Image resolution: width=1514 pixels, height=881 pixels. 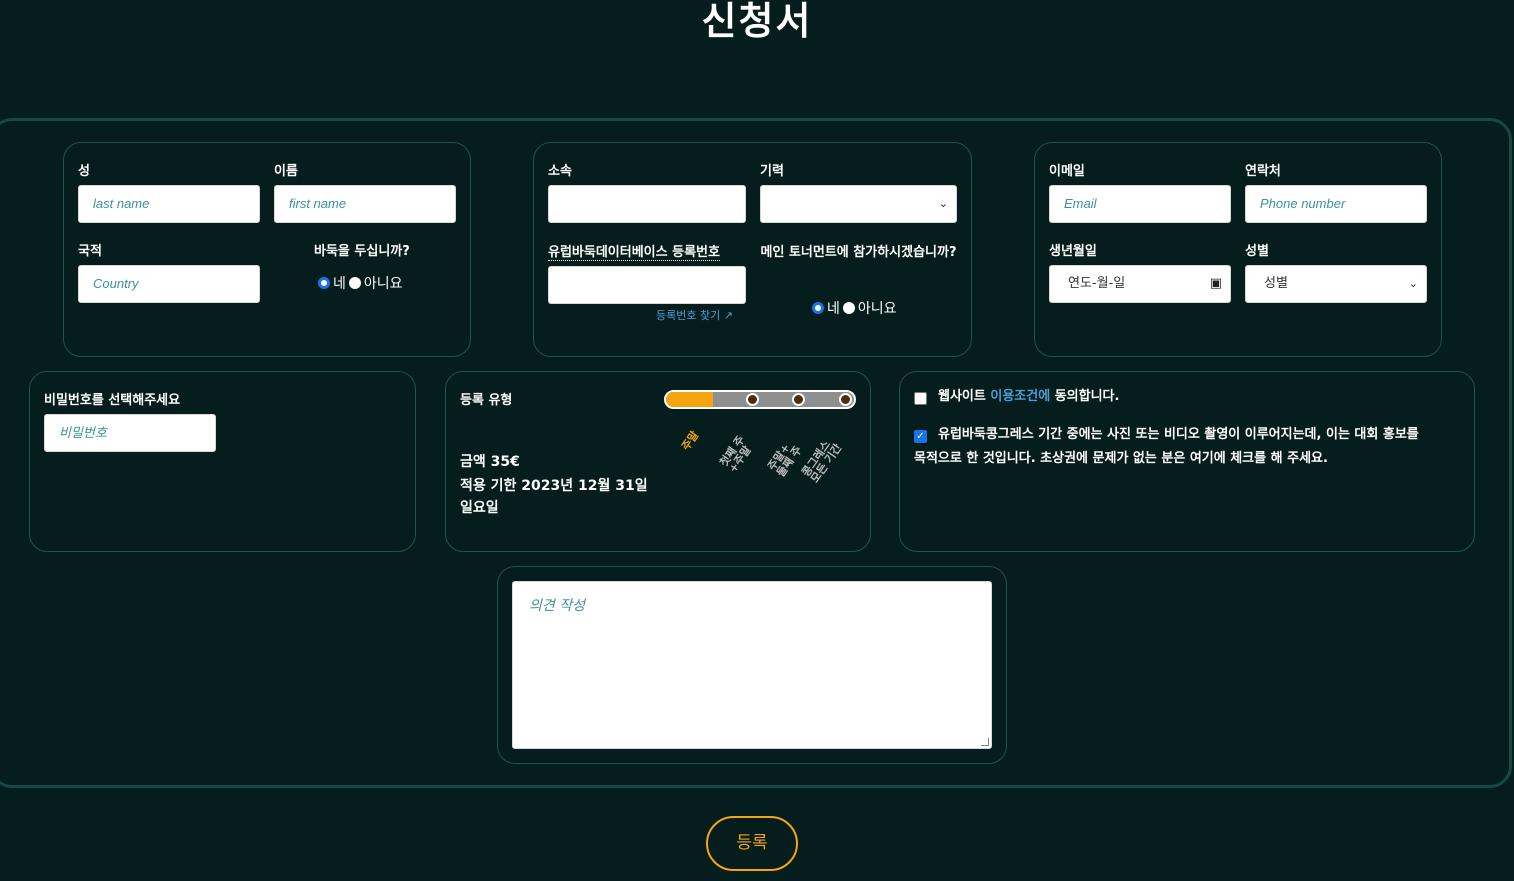 I want to click on terms-prefix: 웹사이트, so click(x=964, y=396).